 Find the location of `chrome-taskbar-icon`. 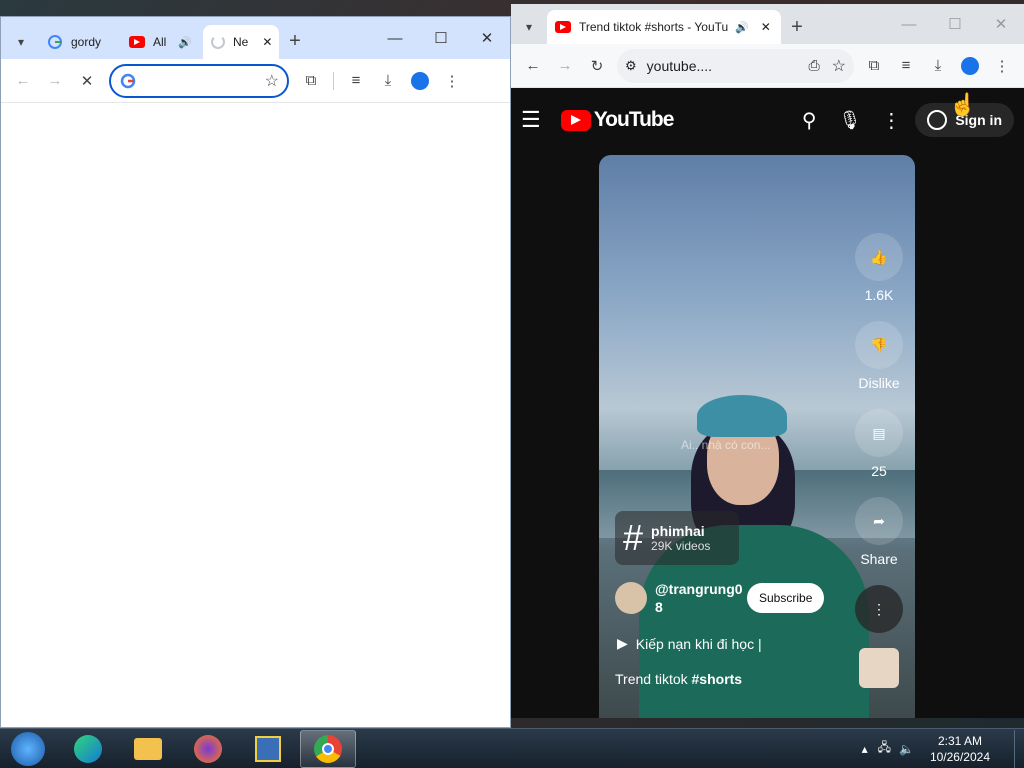

chrome-taskbar-icon is located at coordinates (328, 748).